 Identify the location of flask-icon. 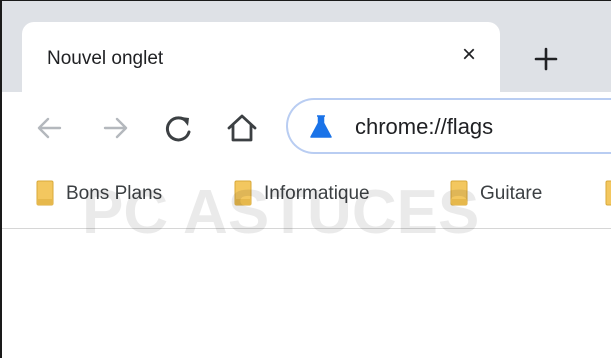
(321, 126).